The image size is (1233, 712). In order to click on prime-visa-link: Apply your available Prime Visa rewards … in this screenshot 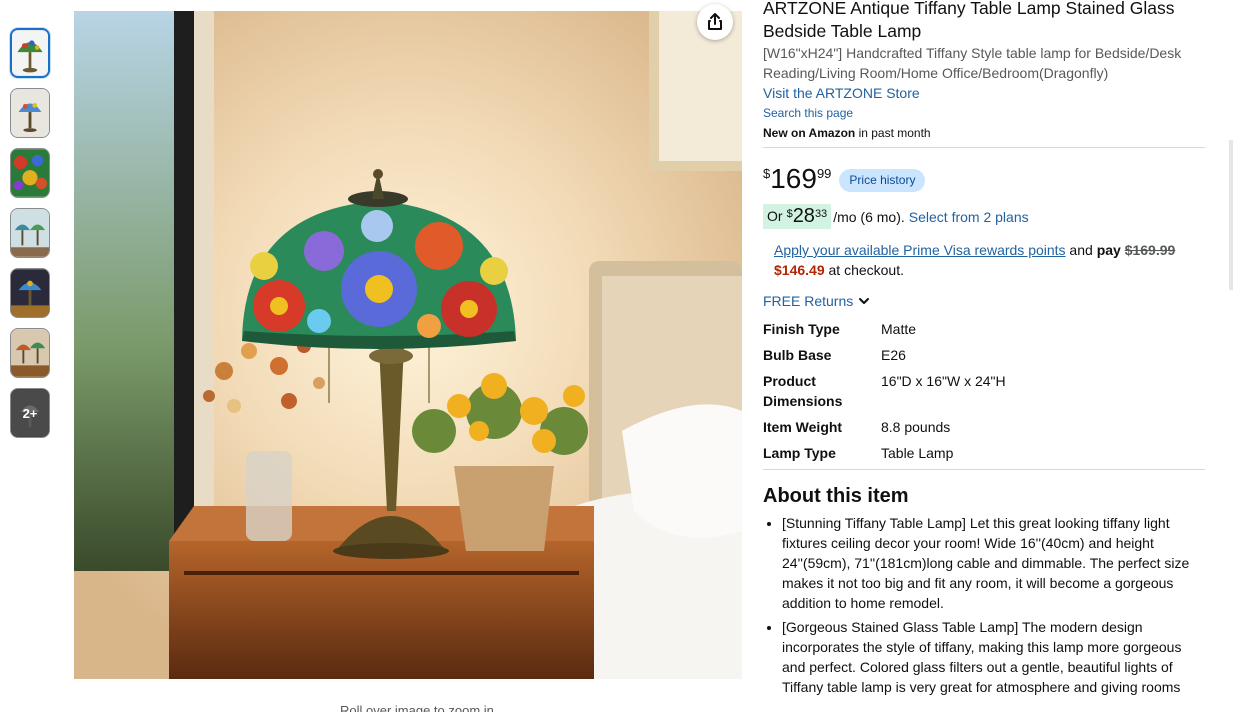, I will do `click(920, 250)`.